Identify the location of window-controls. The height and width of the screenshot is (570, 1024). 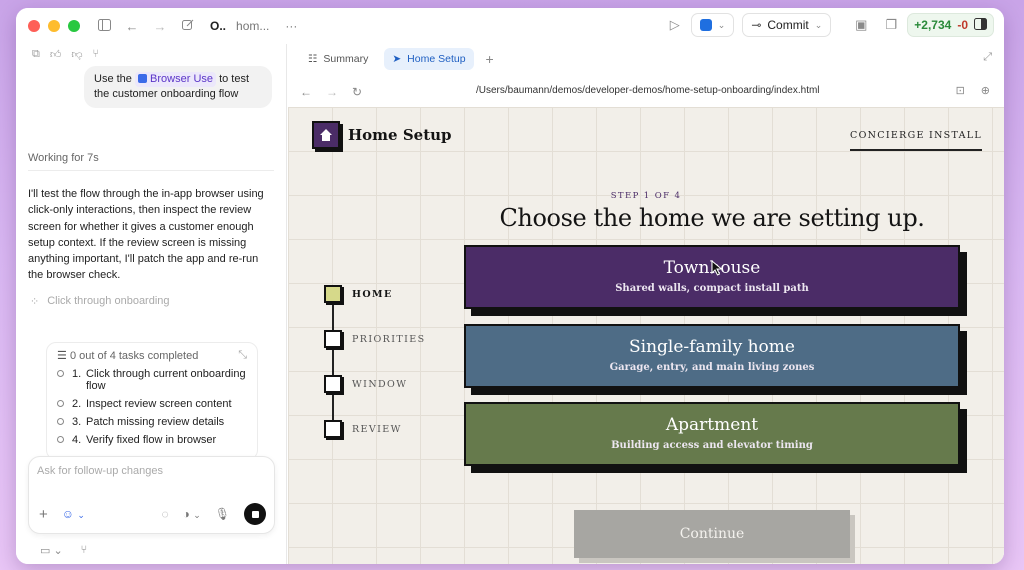
(54, 26).